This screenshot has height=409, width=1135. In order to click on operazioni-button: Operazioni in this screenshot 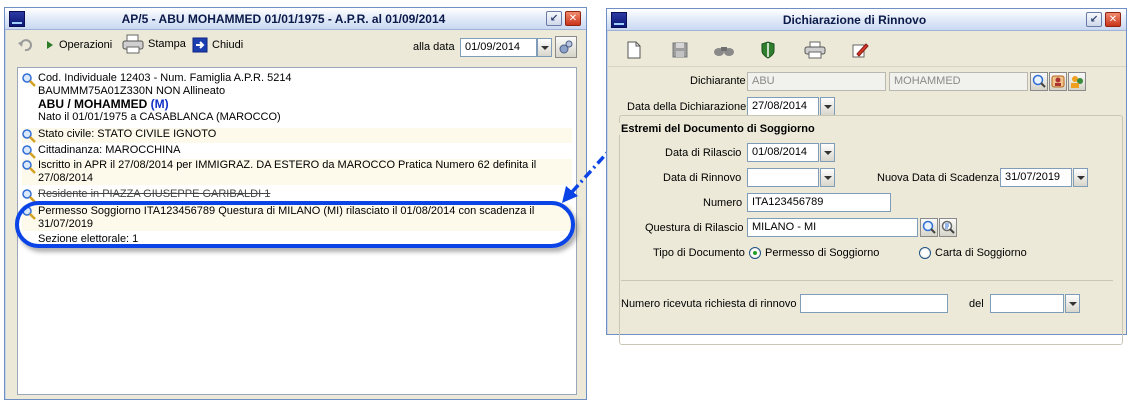, I will do `click(78, 45)`.